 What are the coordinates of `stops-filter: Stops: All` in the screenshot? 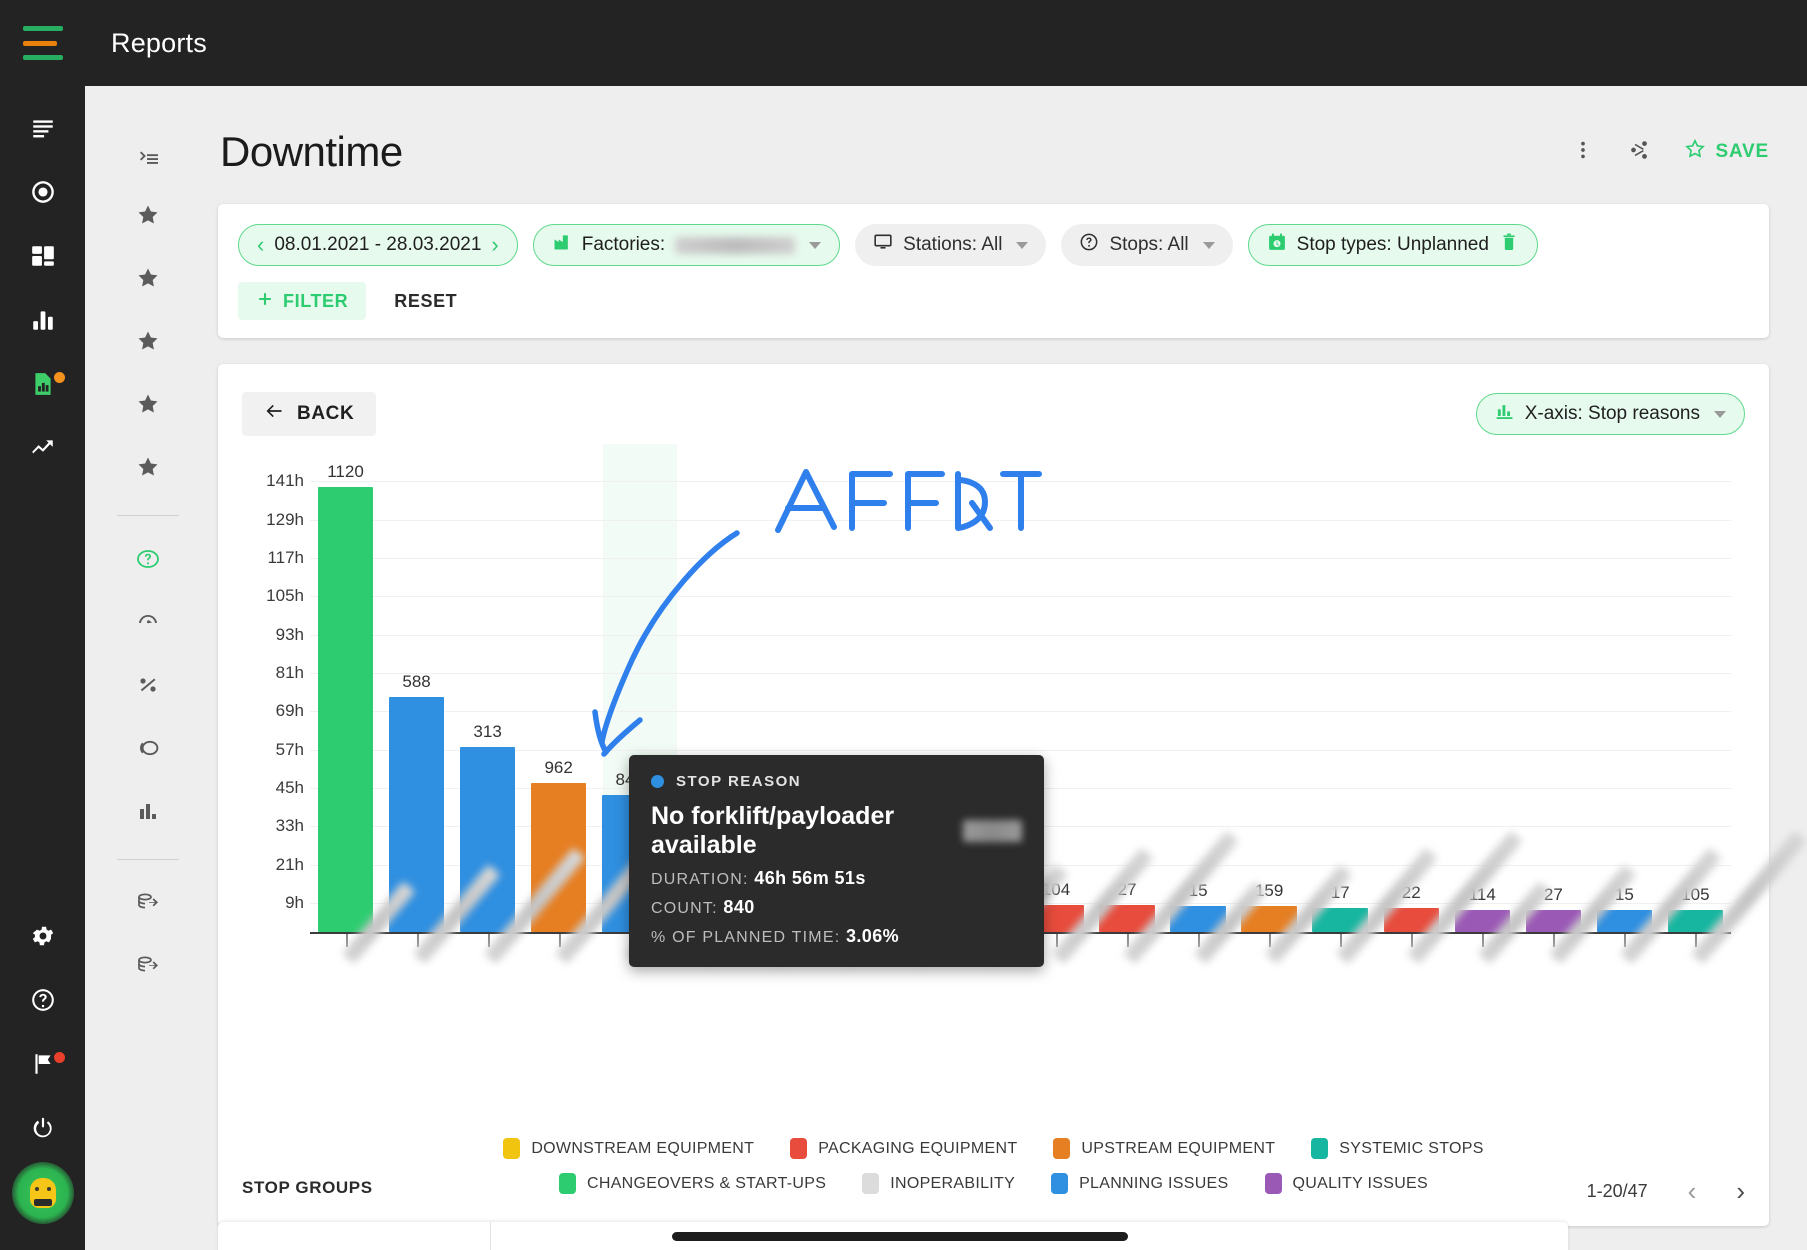 It's located at (1147, 245).